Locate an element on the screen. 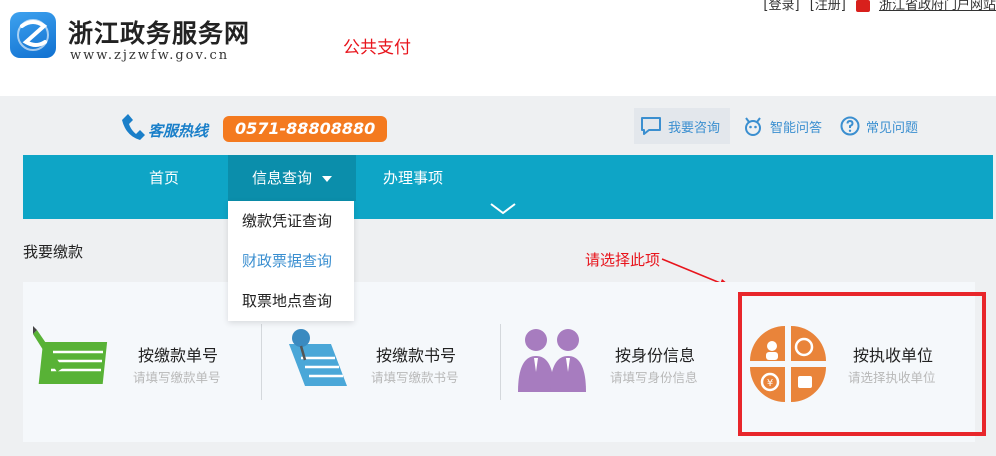 This screenshot has width=996, height=456. consult-button: 我要咨询 is located at coordinates (682, 126).